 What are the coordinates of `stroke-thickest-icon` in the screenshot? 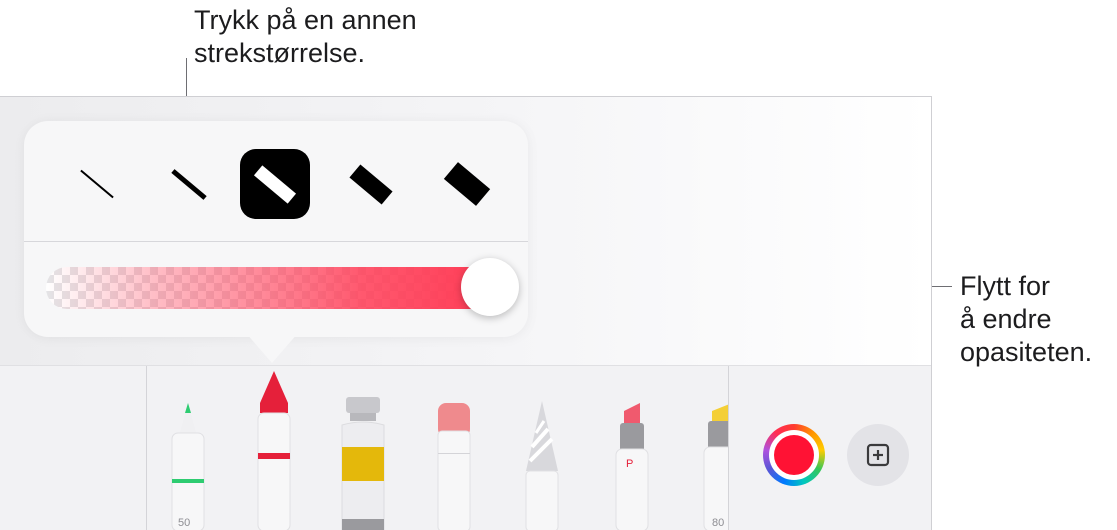 It's located at (467, 184).